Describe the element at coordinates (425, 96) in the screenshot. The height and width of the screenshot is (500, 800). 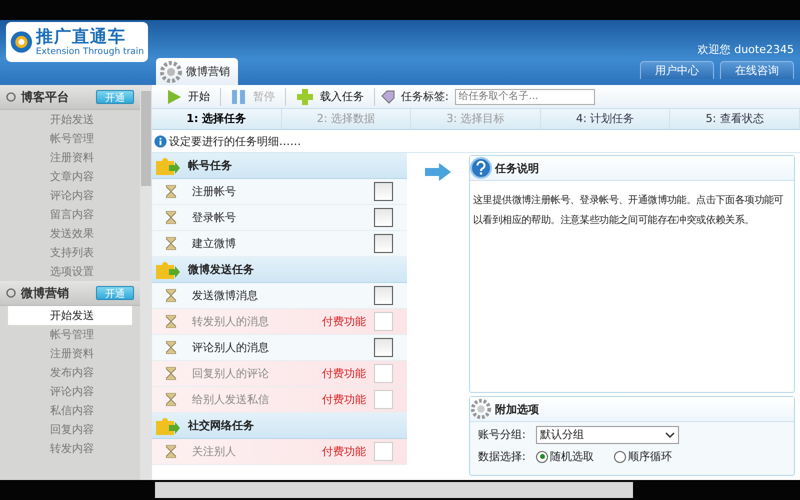
I see `tag-label: 任务标签:` at that location.